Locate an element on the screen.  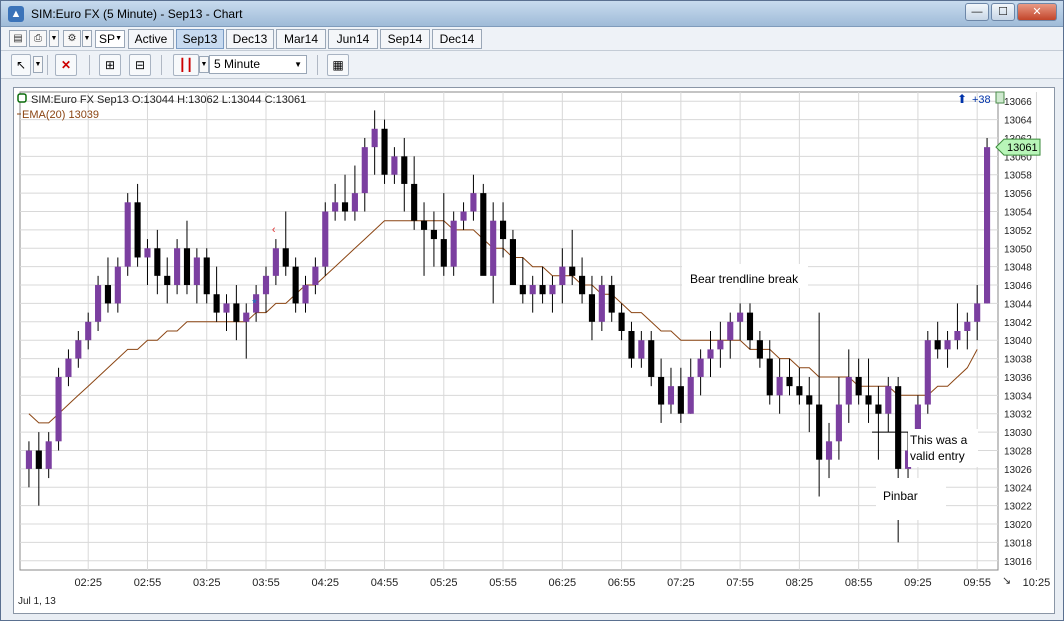
instrument-dropdown-icon: ▼ is located at coordinates (87, 38).